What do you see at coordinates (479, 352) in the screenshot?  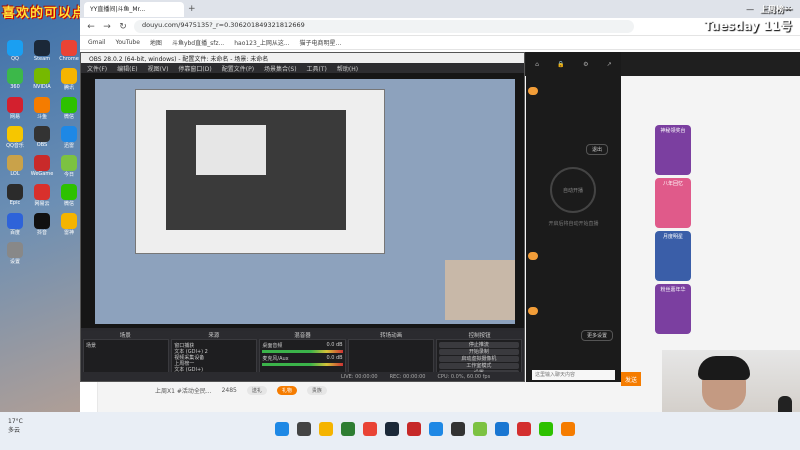 I see `control-button: 开始录制` at bounding box center [479, 352].